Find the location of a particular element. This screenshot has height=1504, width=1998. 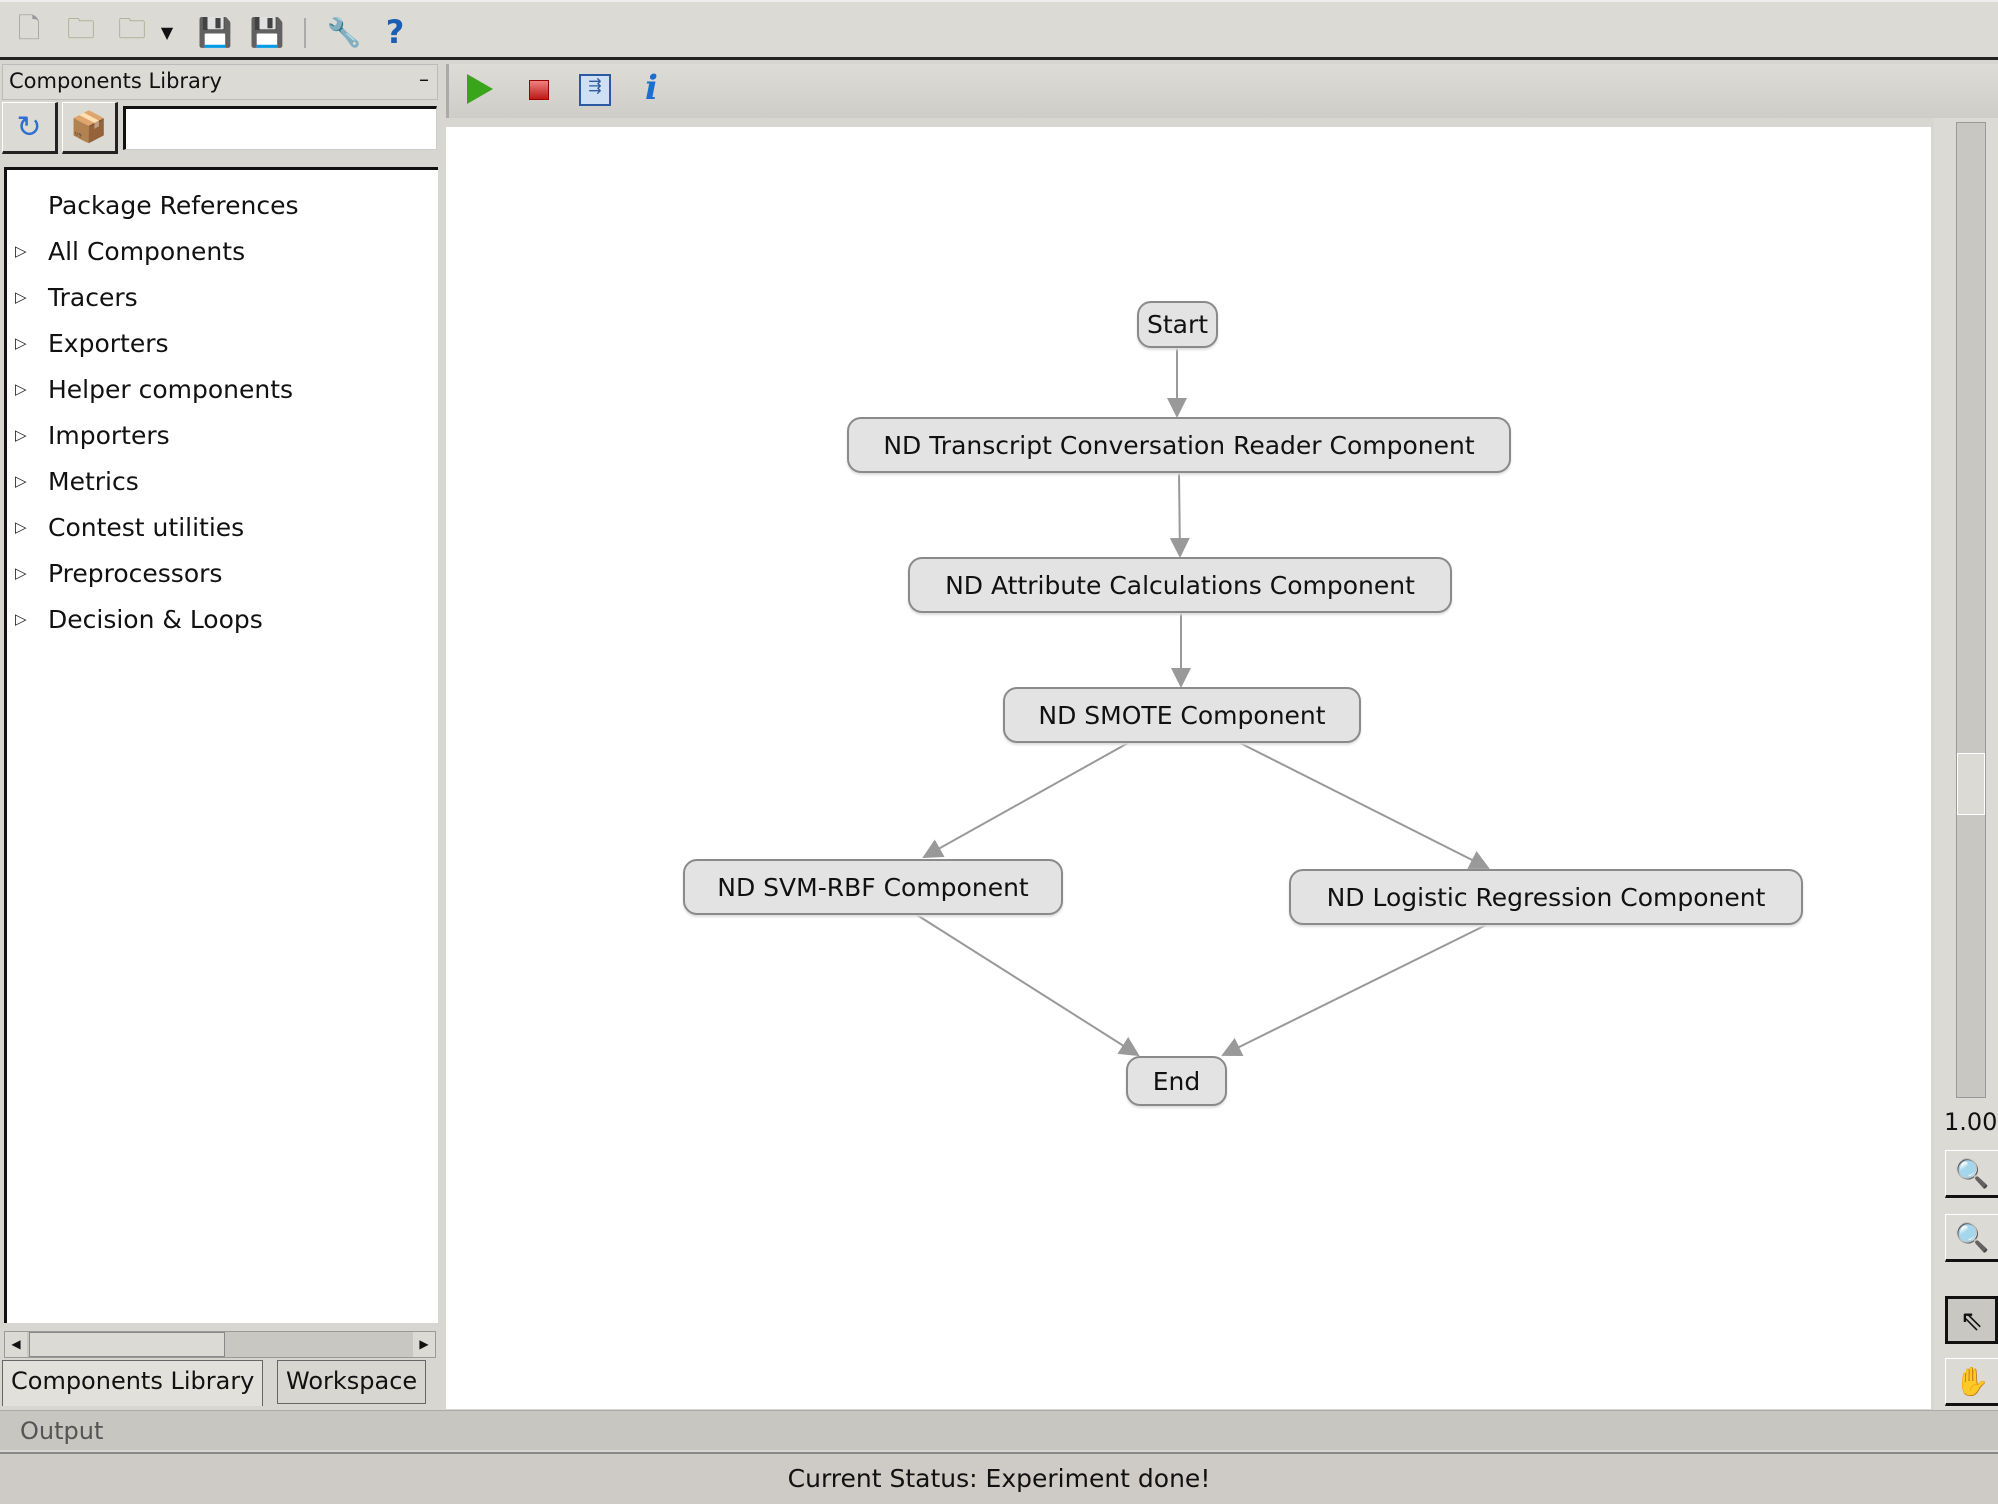

zoom-1-1-icon: 🔍 is located at coordinates (1972, 1173).